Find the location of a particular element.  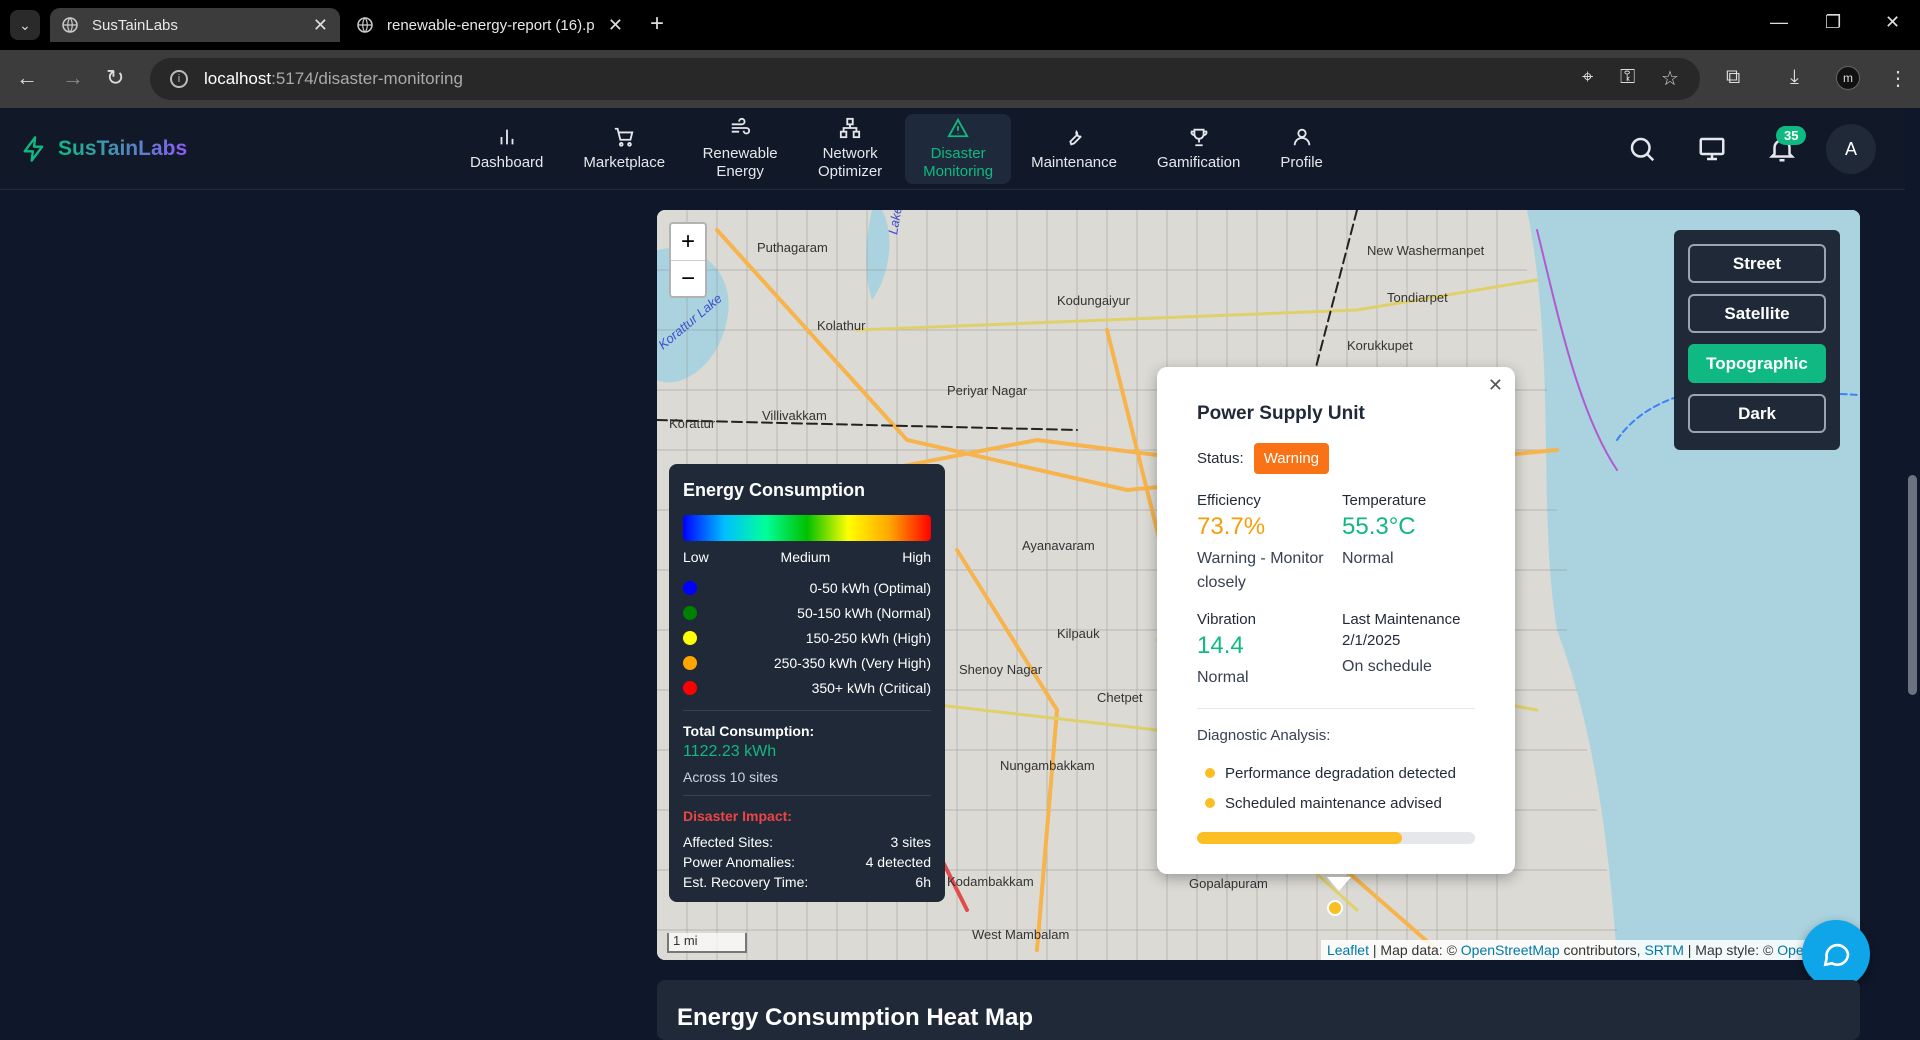

nav-profile: Profile is located at coordinates (1301, 149).